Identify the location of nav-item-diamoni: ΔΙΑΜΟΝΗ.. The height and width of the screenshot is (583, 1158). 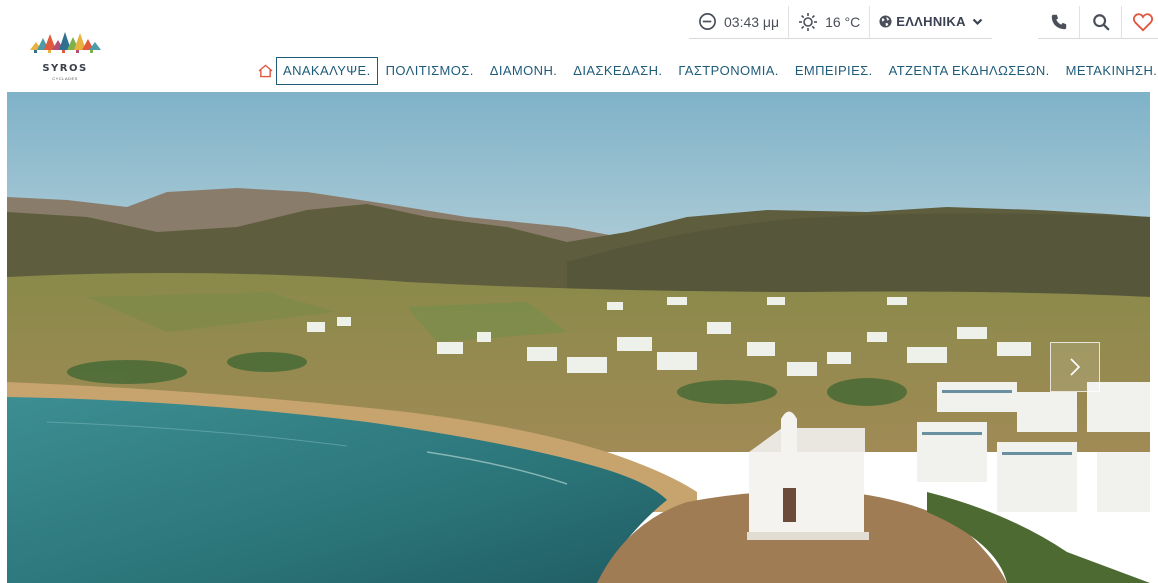
(524, 71).